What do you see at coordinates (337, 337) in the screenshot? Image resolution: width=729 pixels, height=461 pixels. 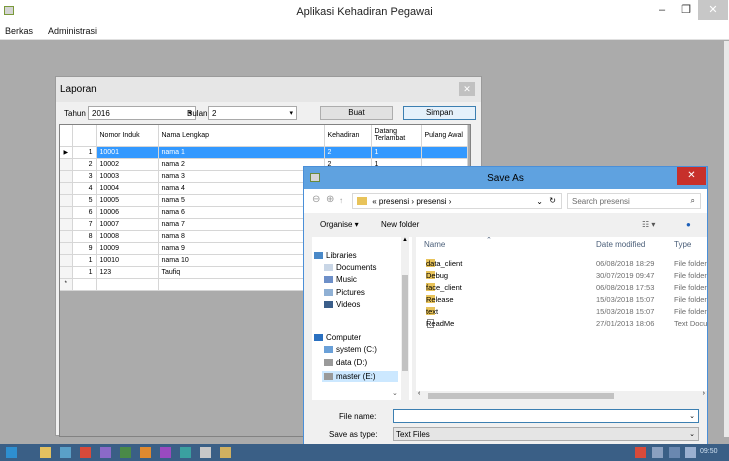 I see `nav-item-computer: Computer` at bounding box center [337, 337].